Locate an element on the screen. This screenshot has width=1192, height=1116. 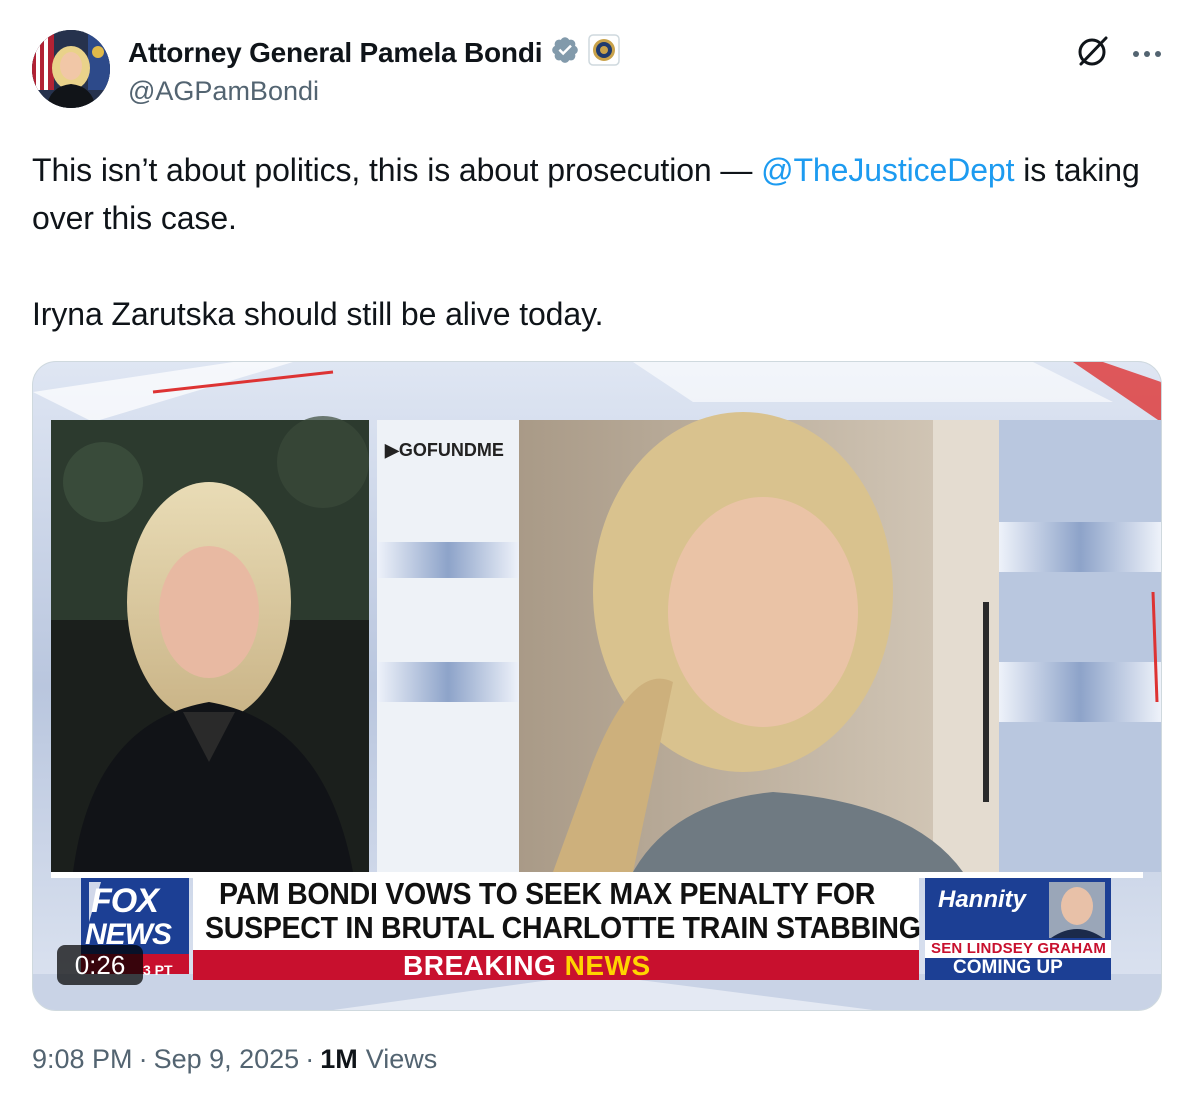
news-word: NEWS is located at coordinates (607, 965).